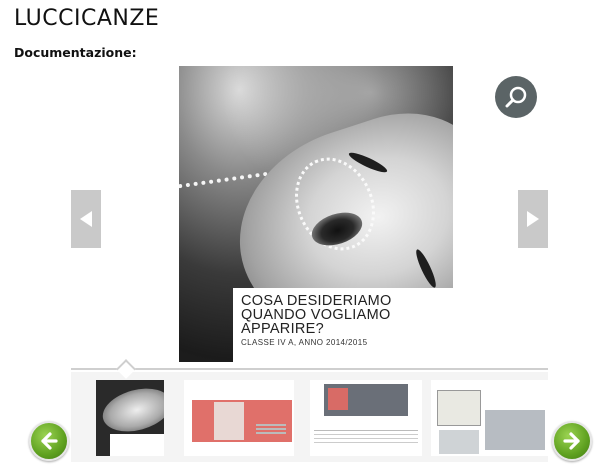 The height and width of the screenshot is (466, 616). I want to click on thumbnail-4-board, so click(459, 408).